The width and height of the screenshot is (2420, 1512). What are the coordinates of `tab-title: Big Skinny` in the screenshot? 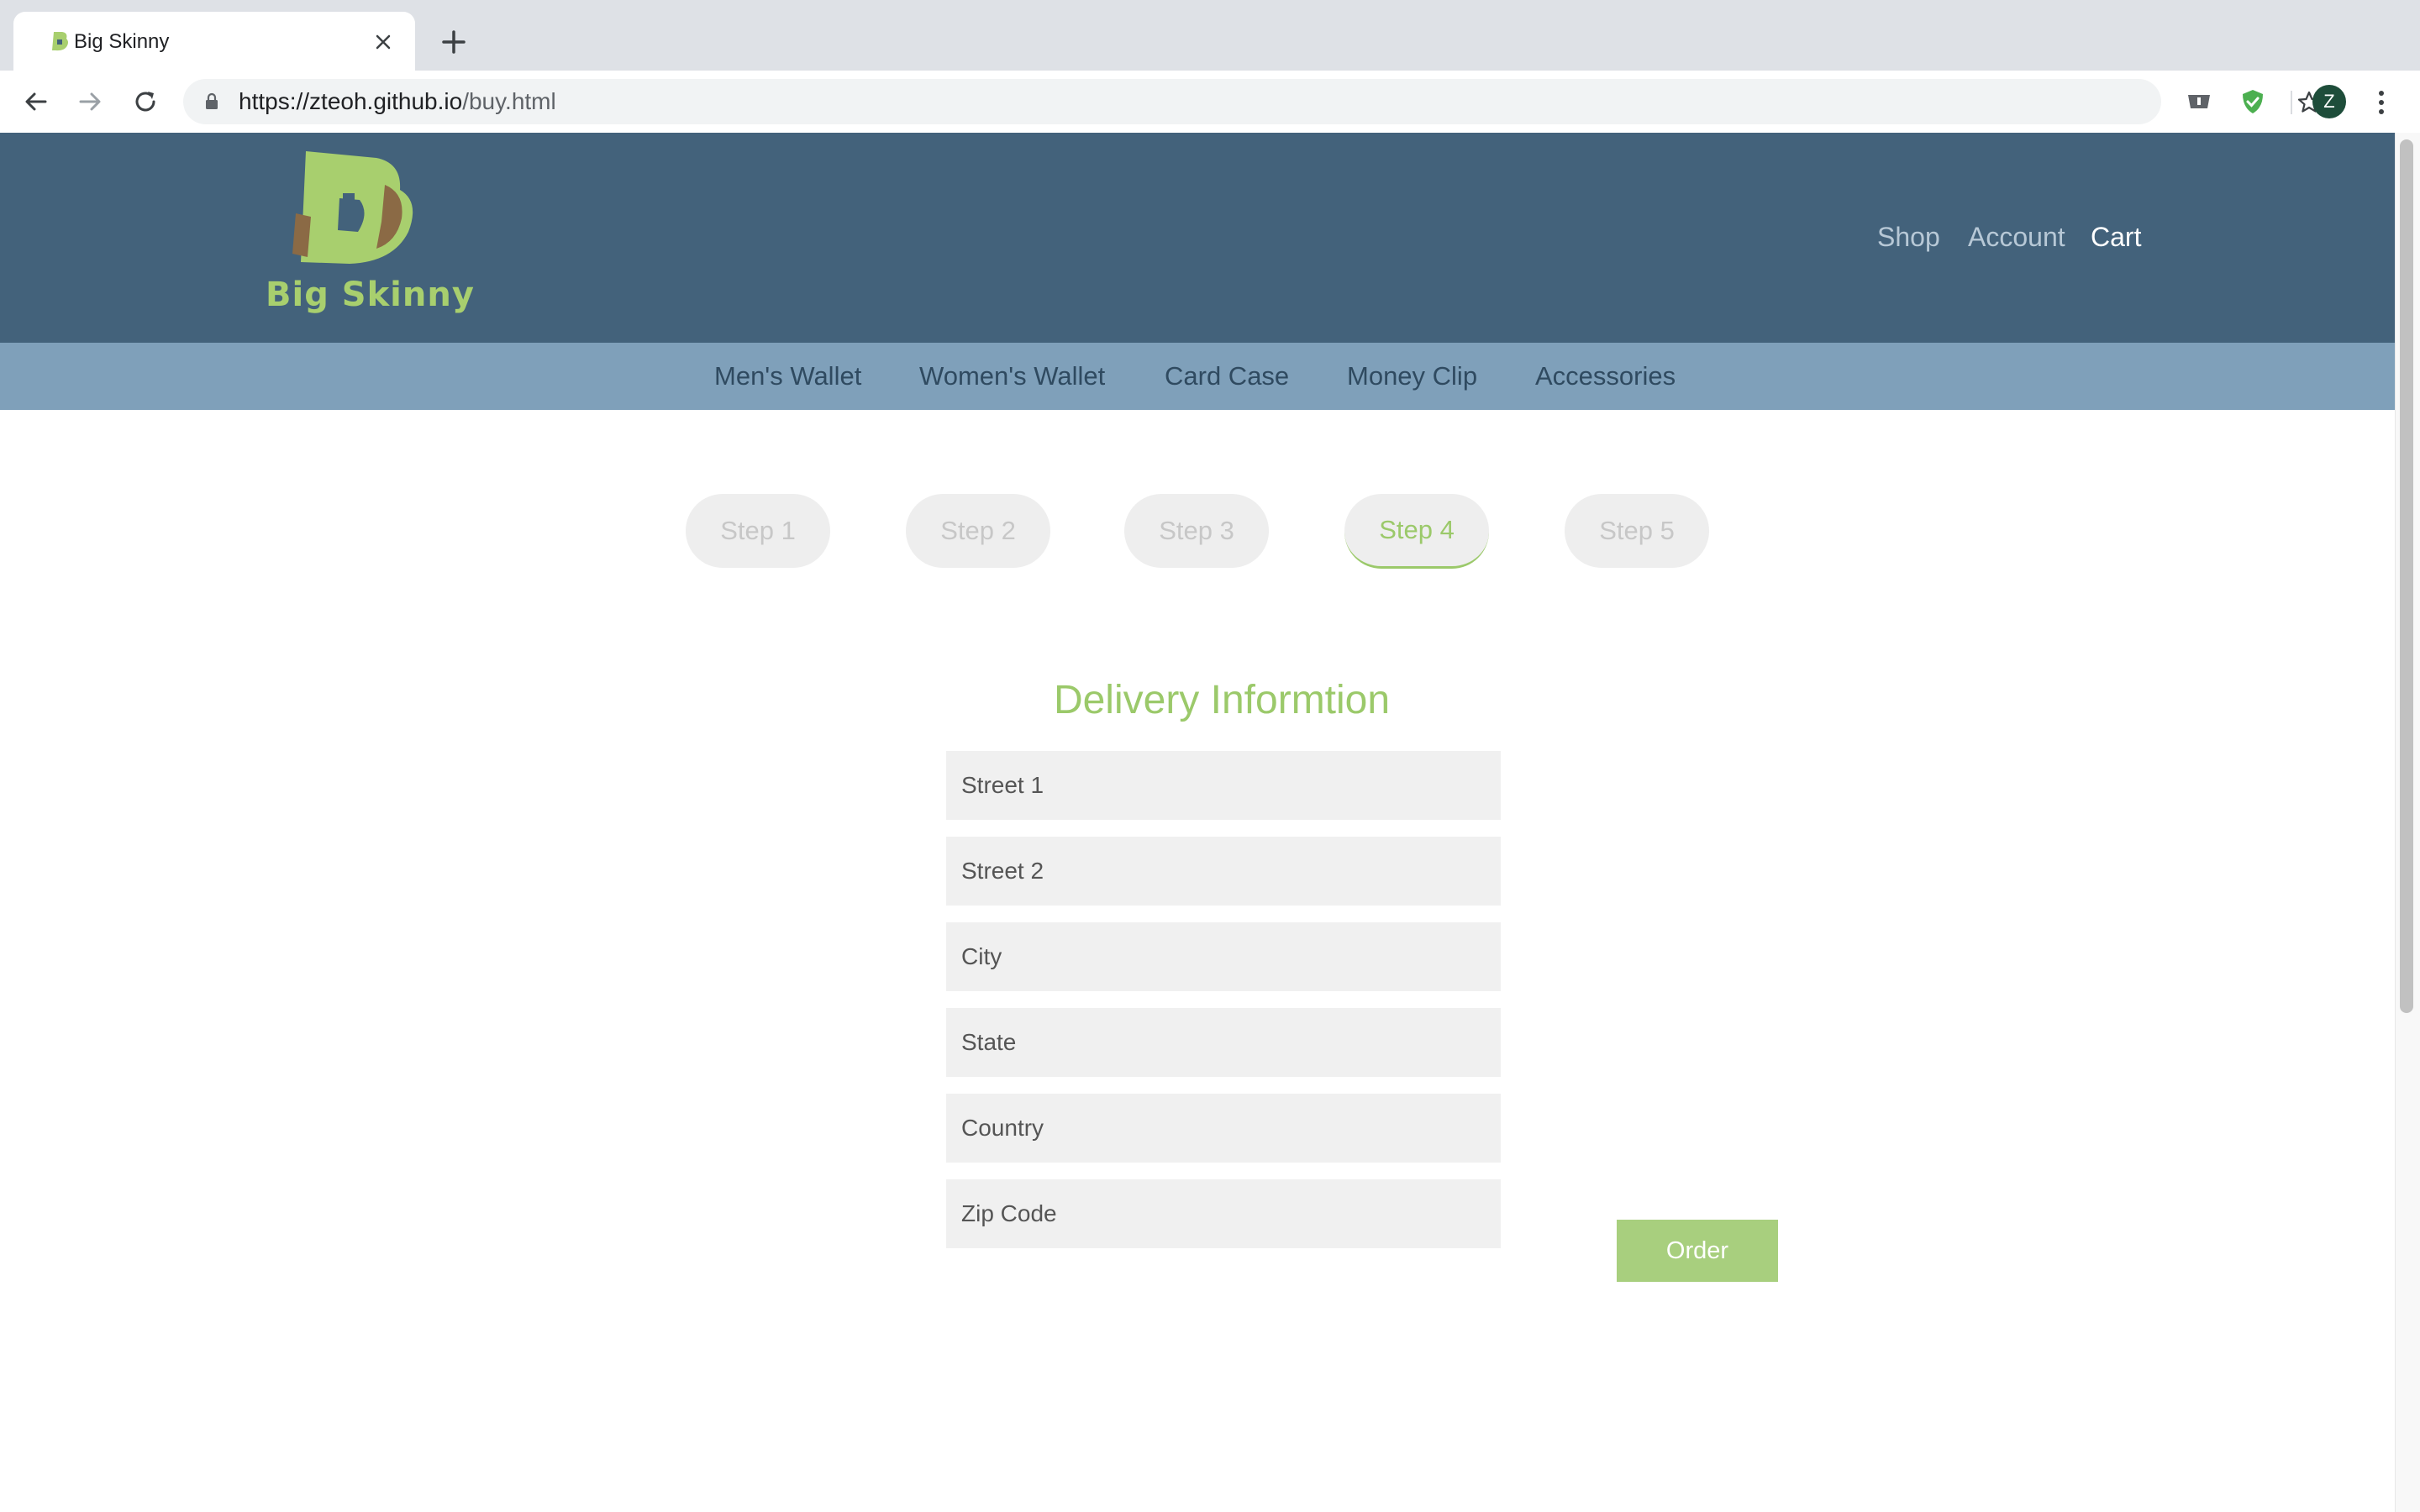 It's located at (122, 41).